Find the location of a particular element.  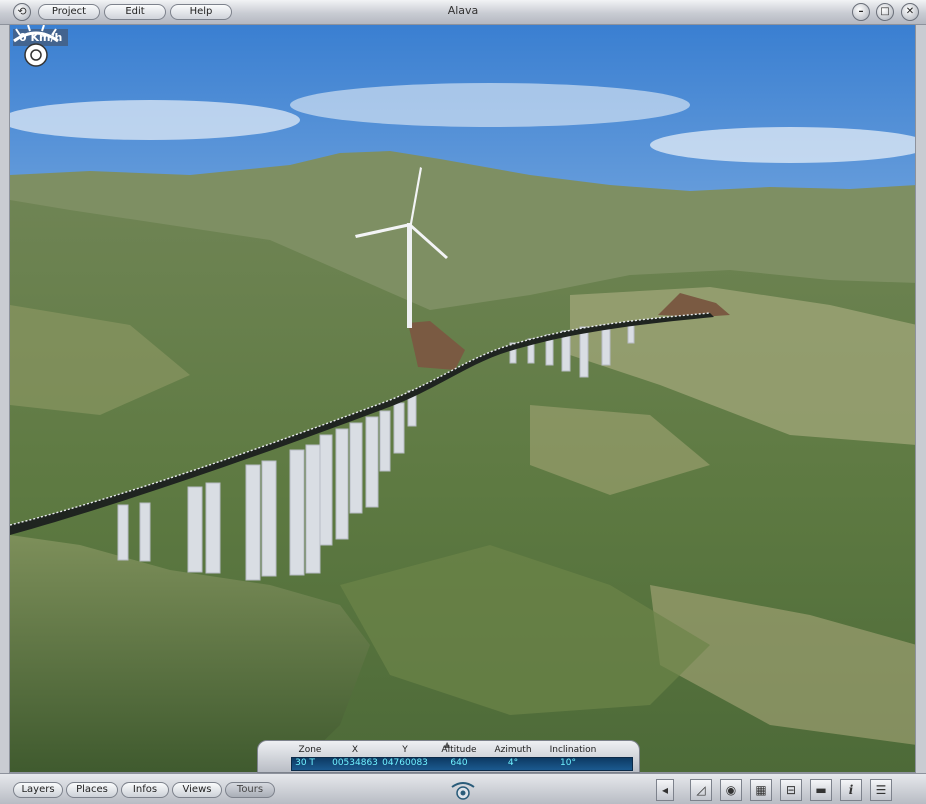

collapse-left-icon: ◂ is located at coordinates (665, 790).